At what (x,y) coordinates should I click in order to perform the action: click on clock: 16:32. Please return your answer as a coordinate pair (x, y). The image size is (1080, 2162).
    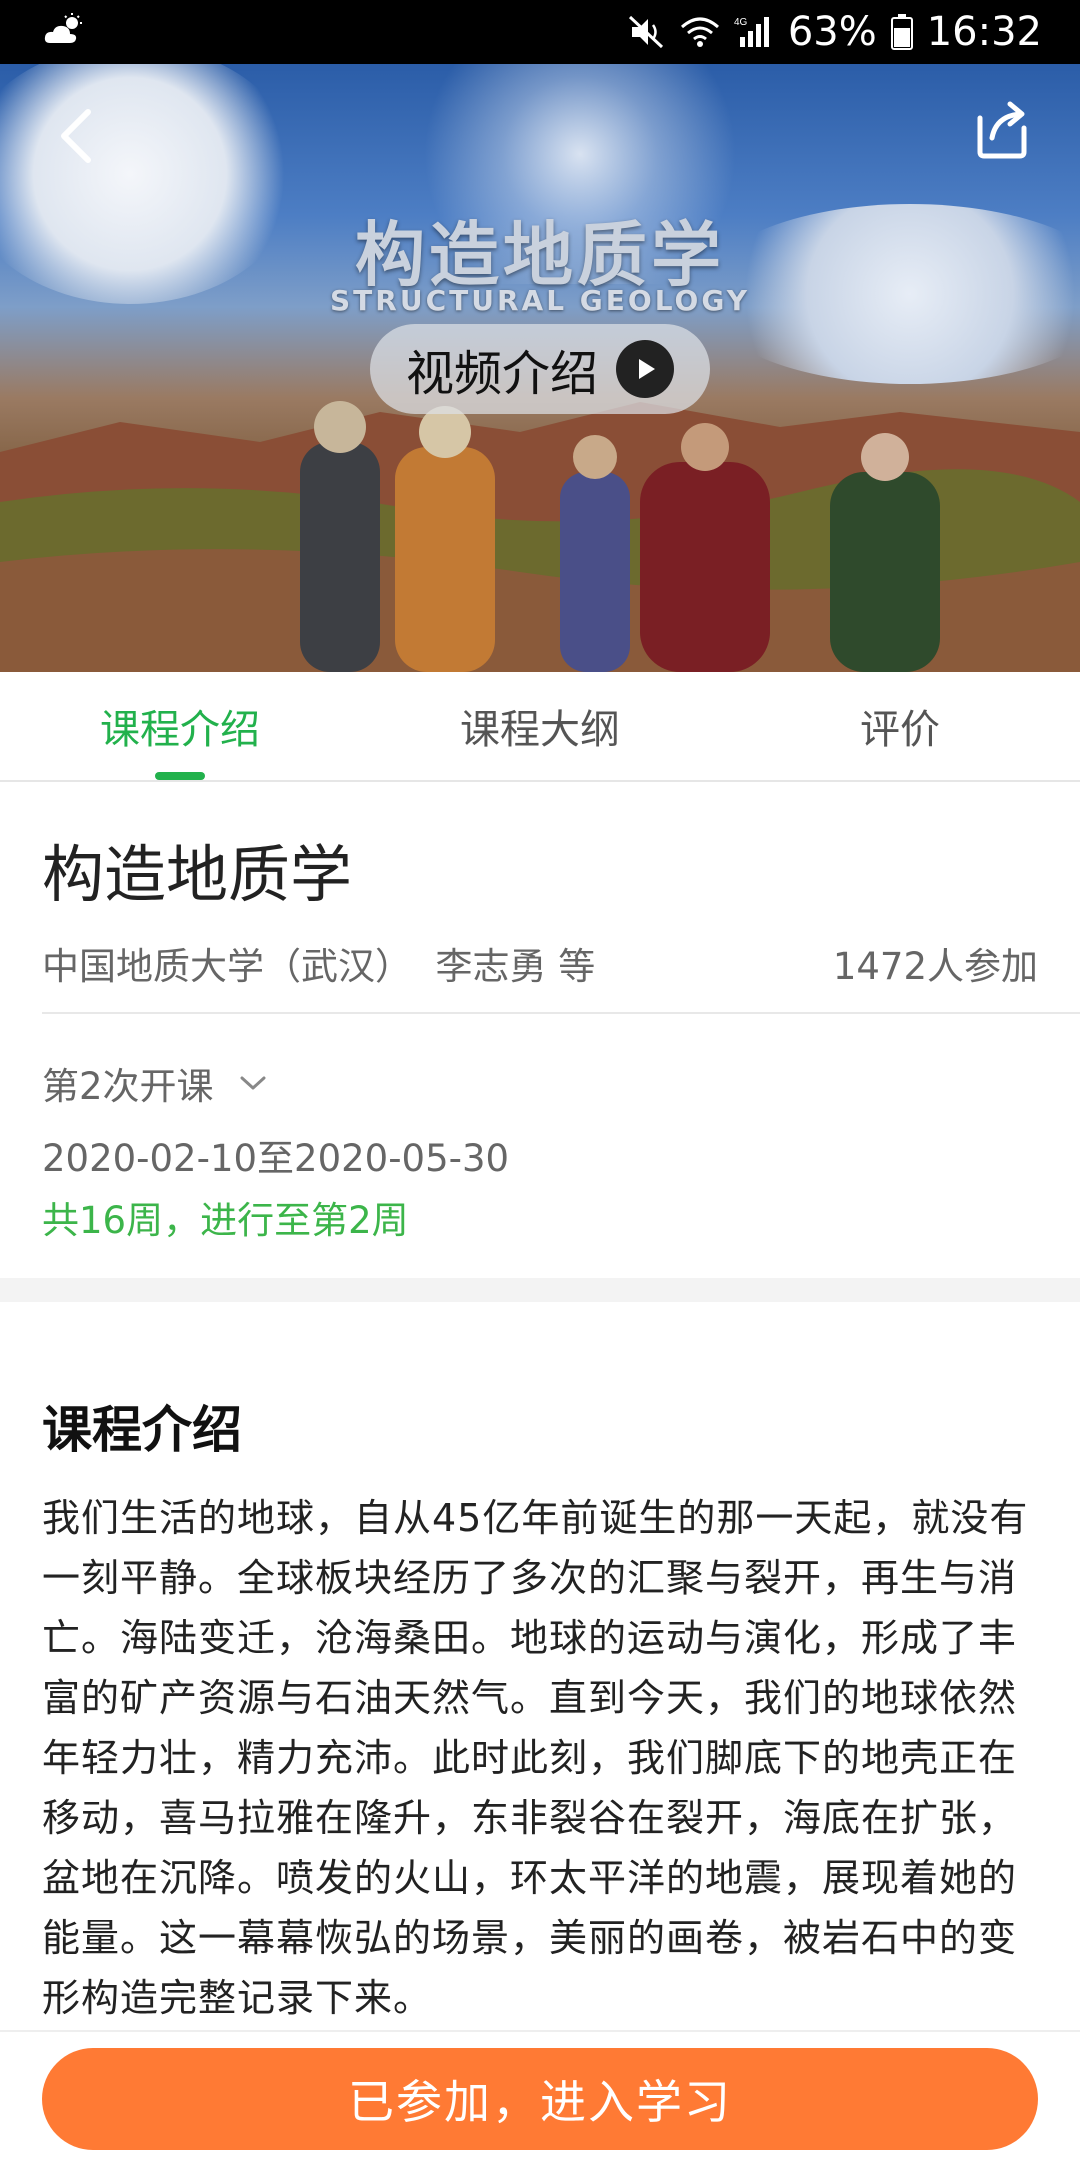
    Looking at the image, I should click on (984, 32).